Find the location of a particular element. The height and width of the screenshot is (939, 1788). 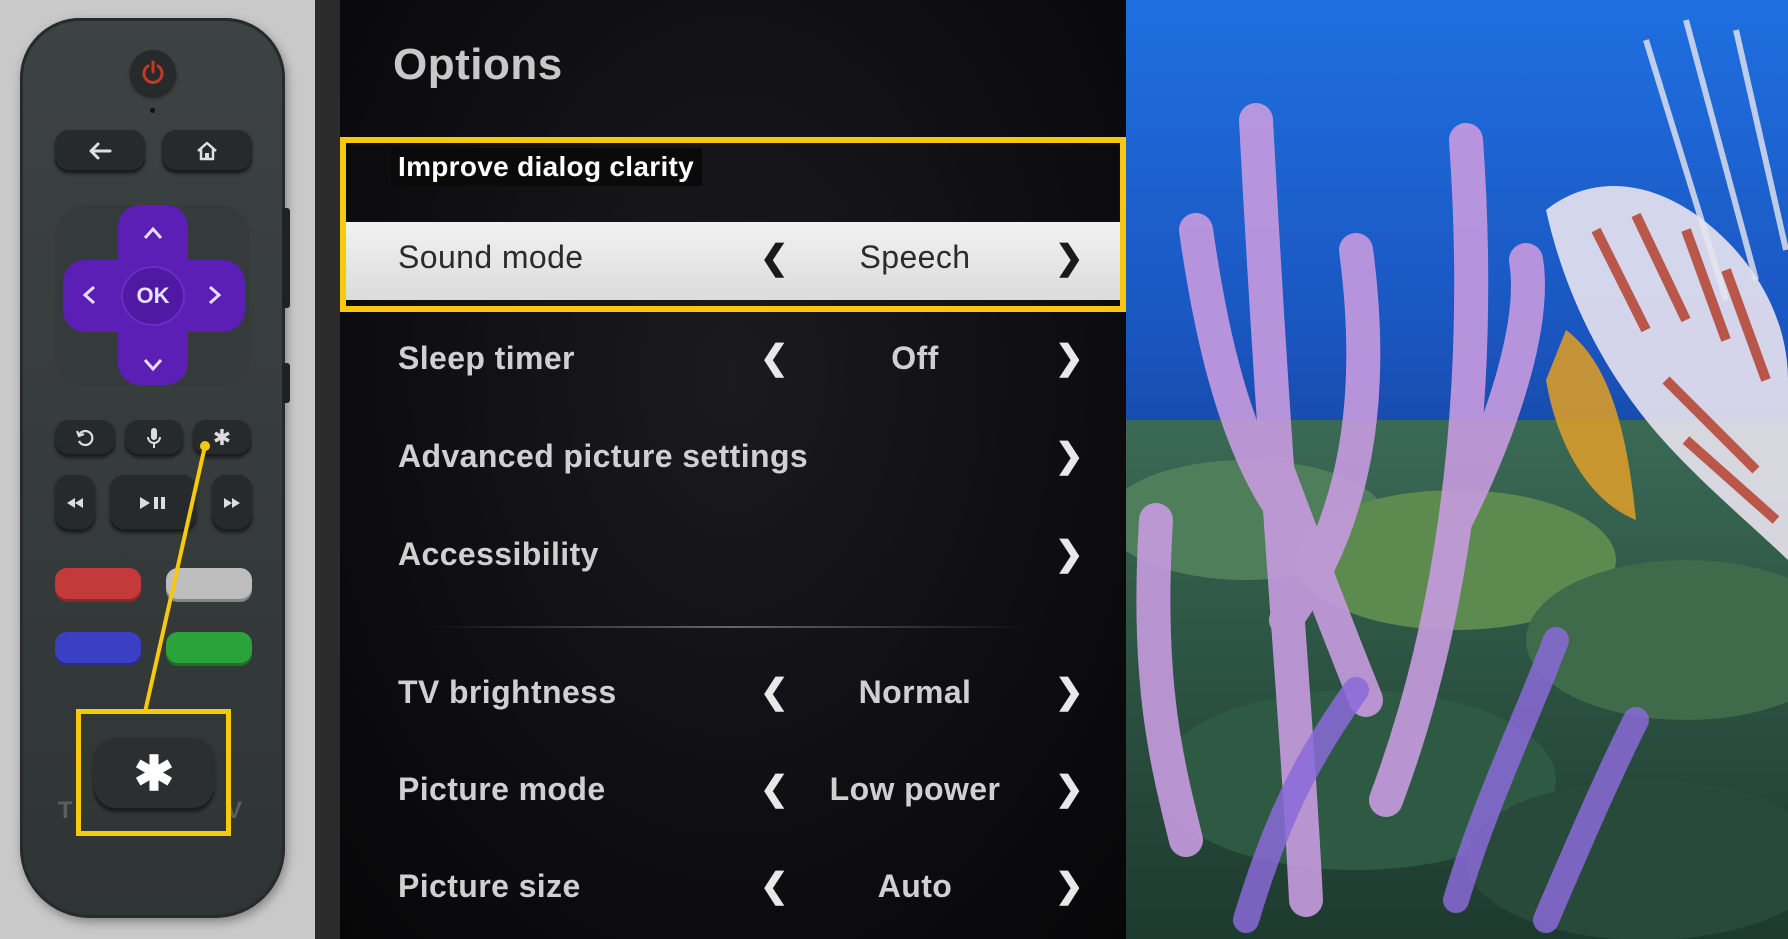

row-label: Advanced picture settings is located at coordinates (603, 456).